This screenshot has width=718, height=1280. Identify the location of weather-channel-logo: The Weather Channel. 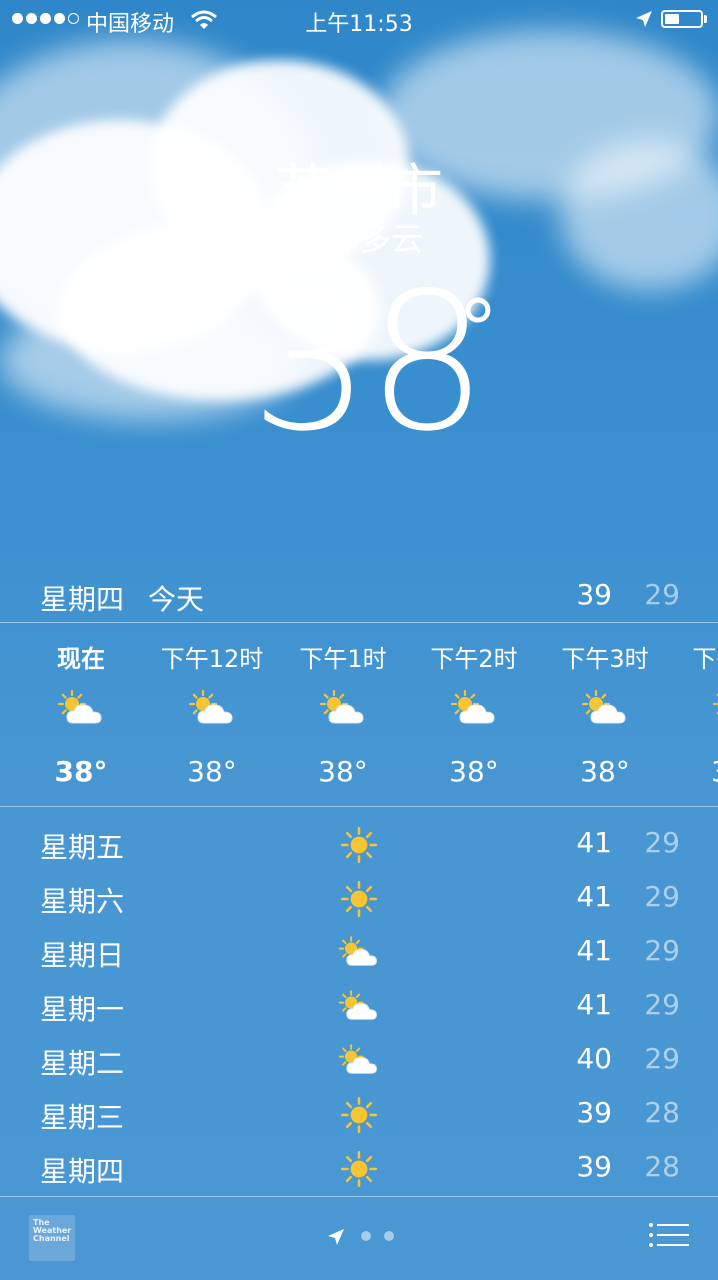
(52, 1238).